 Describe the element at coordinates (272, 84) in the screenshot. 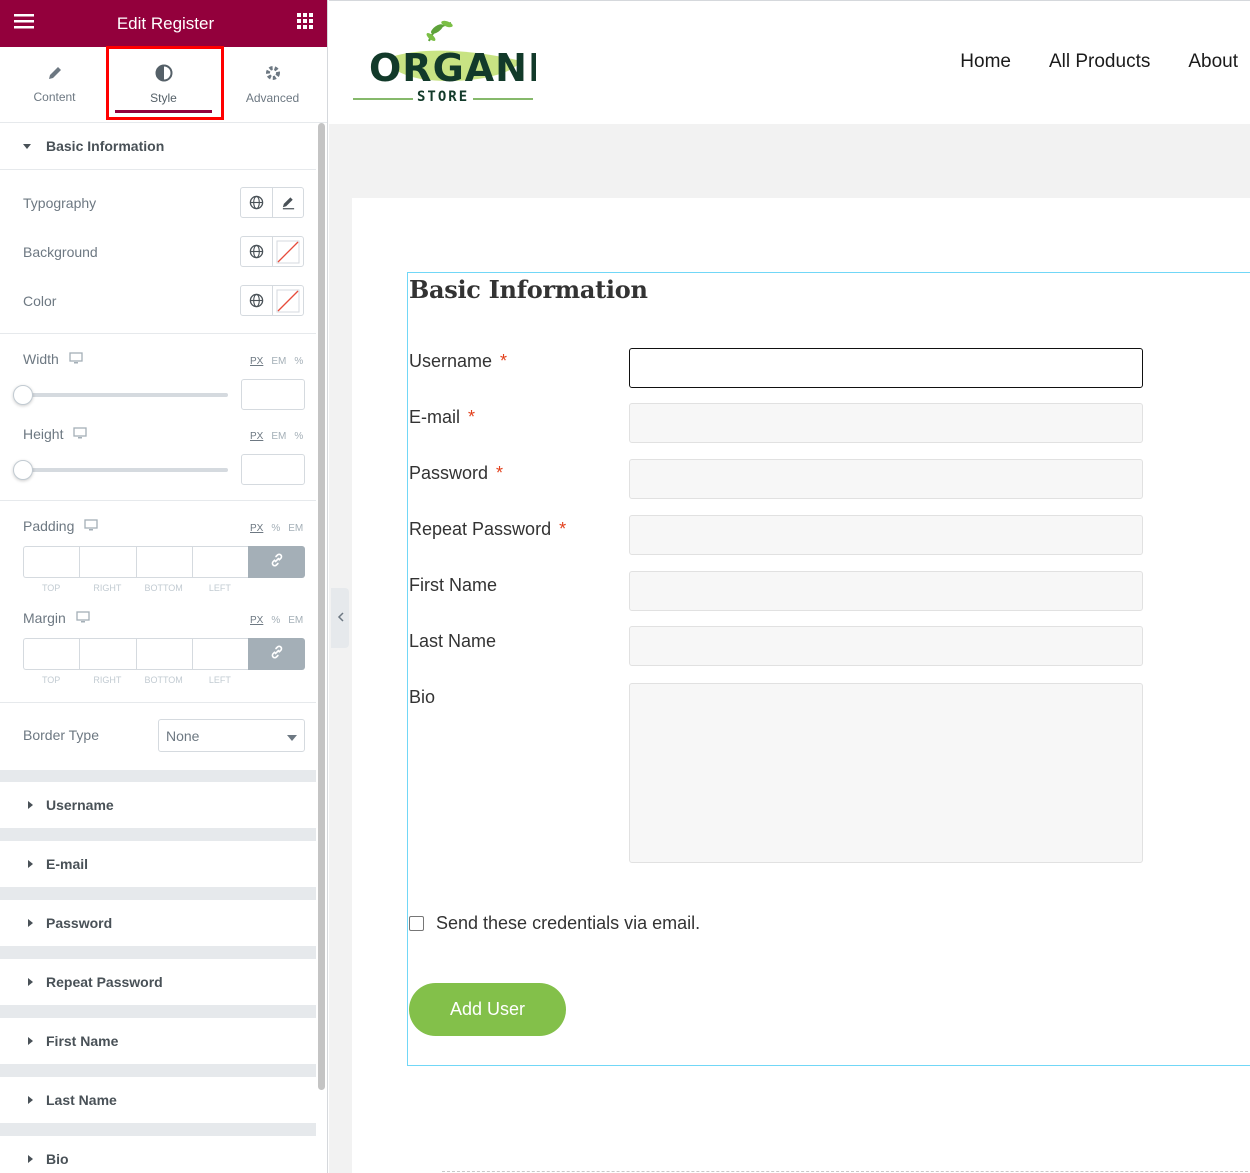

I see `tab-advanced: Advanced` at that location.